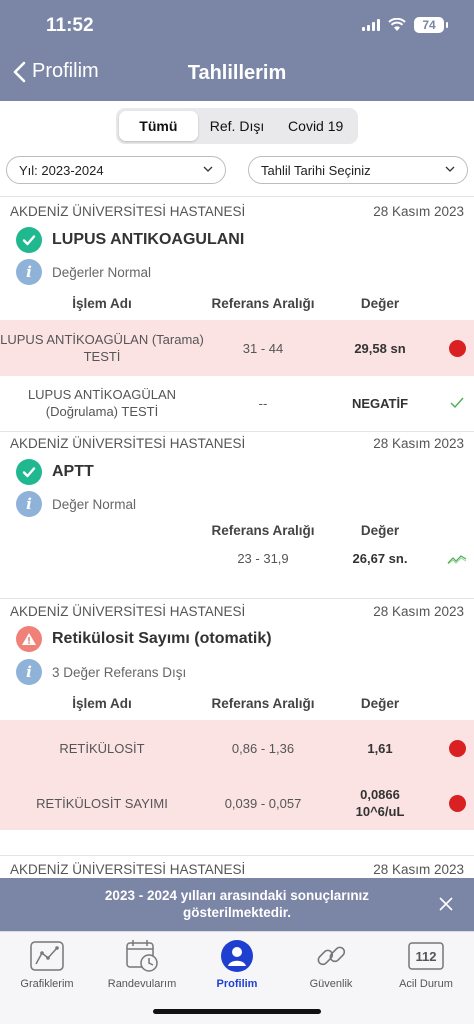  Describe the element at coordinates (426, 956) in the screenshot. I see `emergency-112-text: 112` at that location.